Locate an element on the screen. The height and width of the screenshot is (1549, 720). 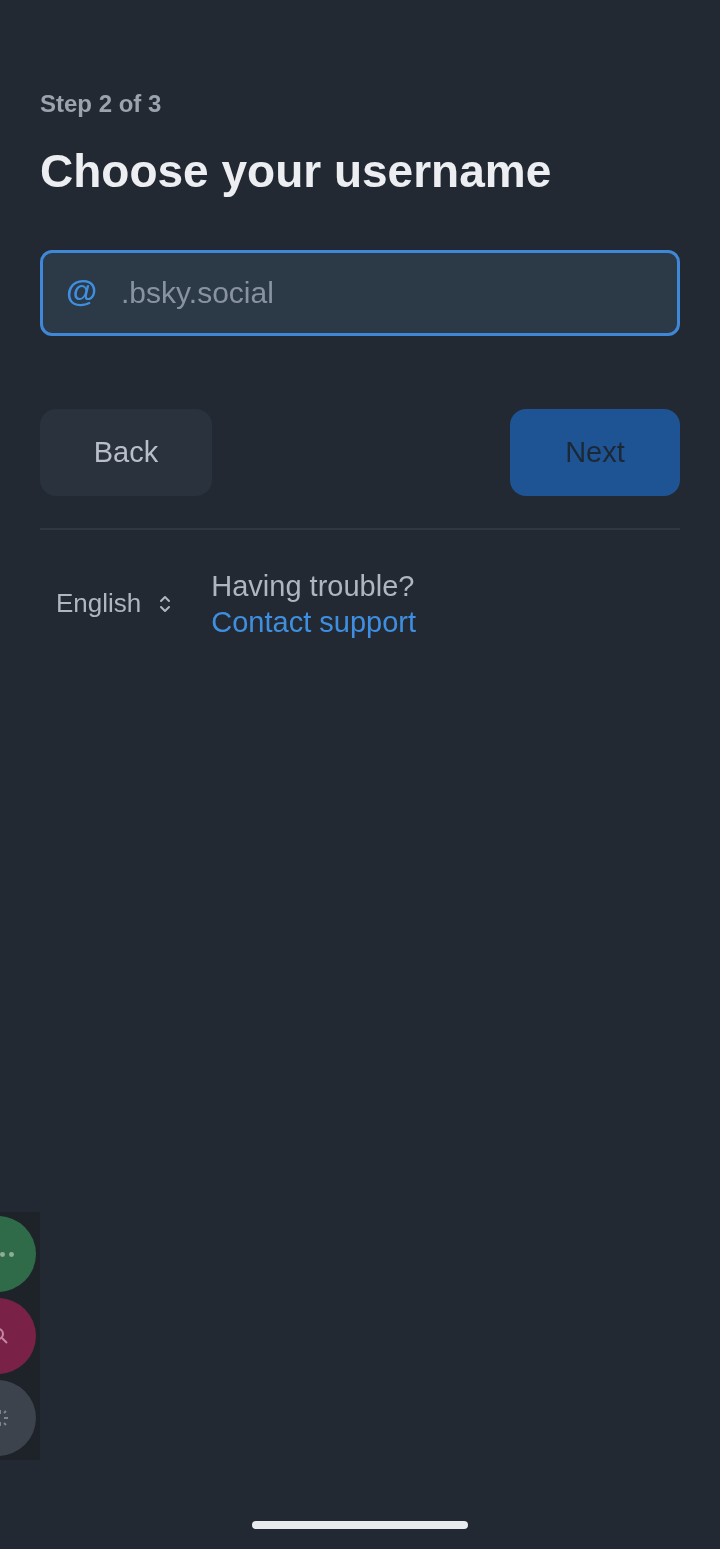
at-sign-icon: @ is located at coordinates (82, 291).